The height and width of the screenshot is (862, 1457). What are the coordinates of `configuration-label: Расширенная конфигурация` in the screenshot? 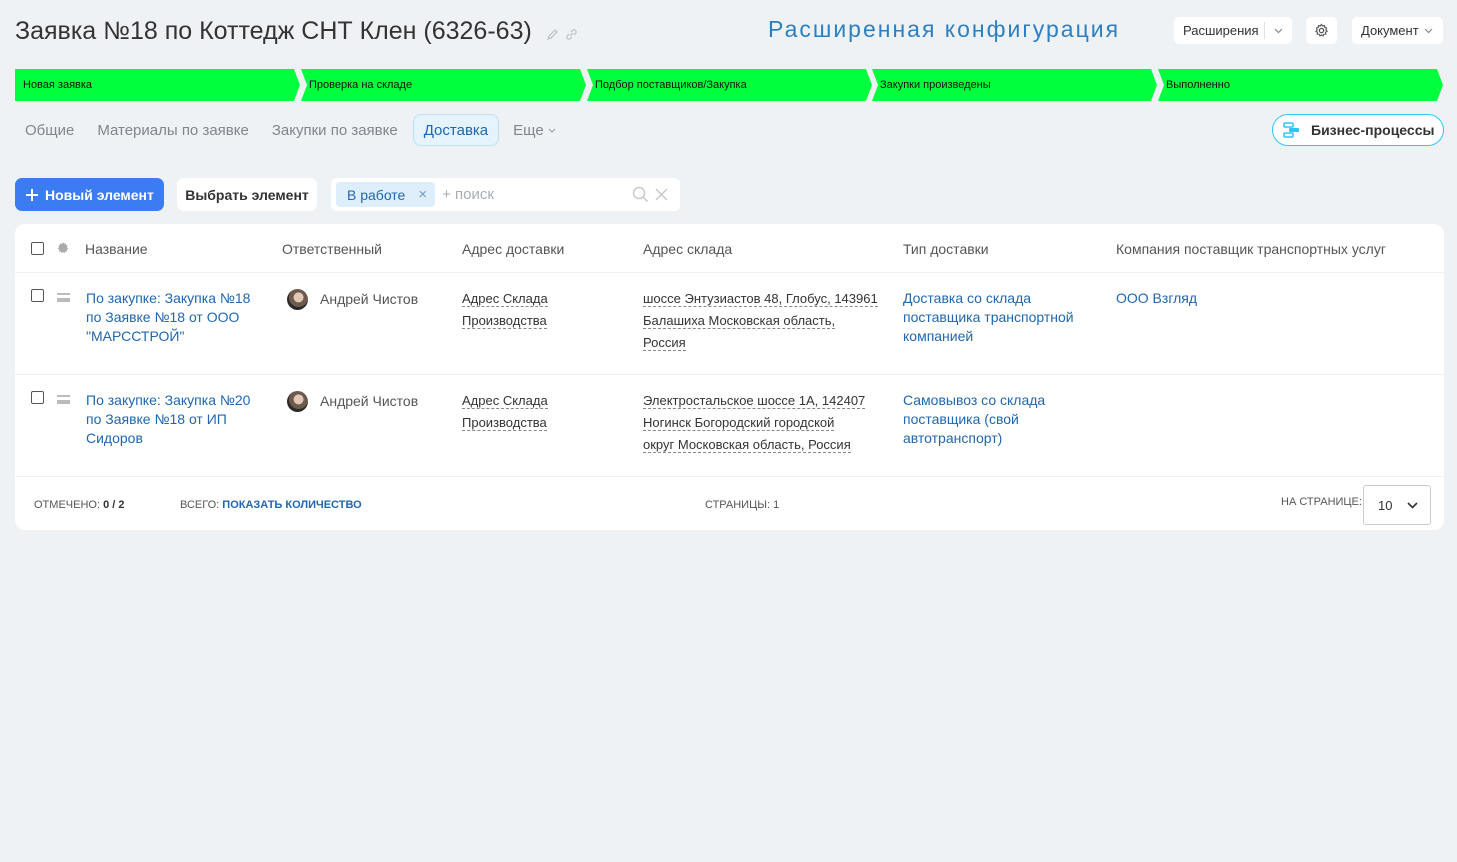 It's located at (944, 29).